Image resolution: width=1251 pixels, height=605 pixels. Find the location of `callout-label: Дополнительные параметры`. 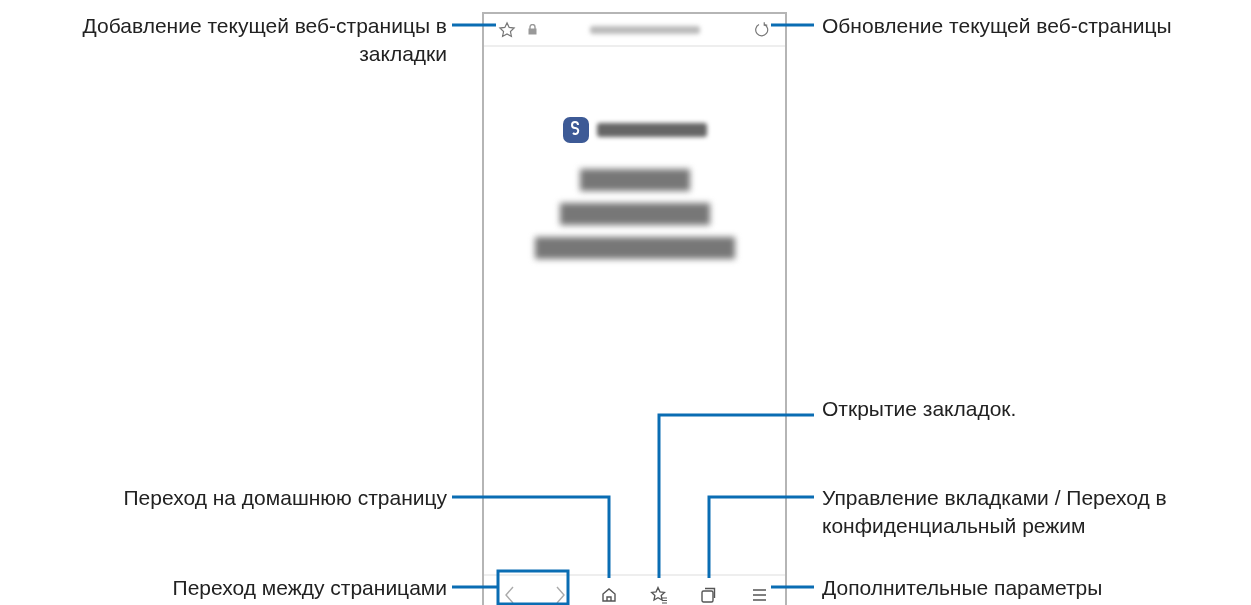

callout-label: Дополнительные параметры is located at coordinates (963, 588).